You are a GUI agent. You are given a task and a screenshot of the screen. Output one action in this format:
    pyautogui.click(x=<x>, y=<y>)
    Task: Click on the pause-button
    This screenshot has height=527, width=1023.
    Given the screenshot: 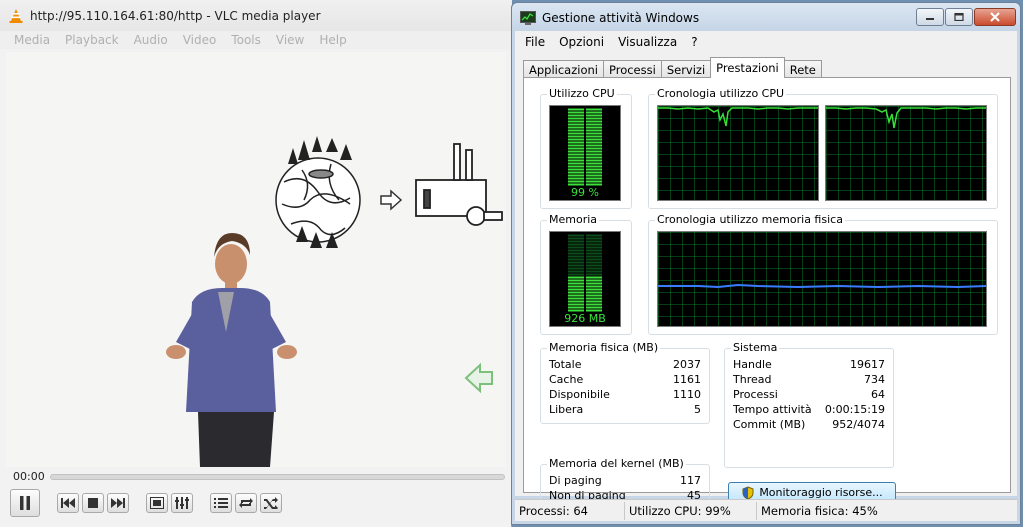 What is the action you would take?
    pyautogui.click(x=25, y=503)
    